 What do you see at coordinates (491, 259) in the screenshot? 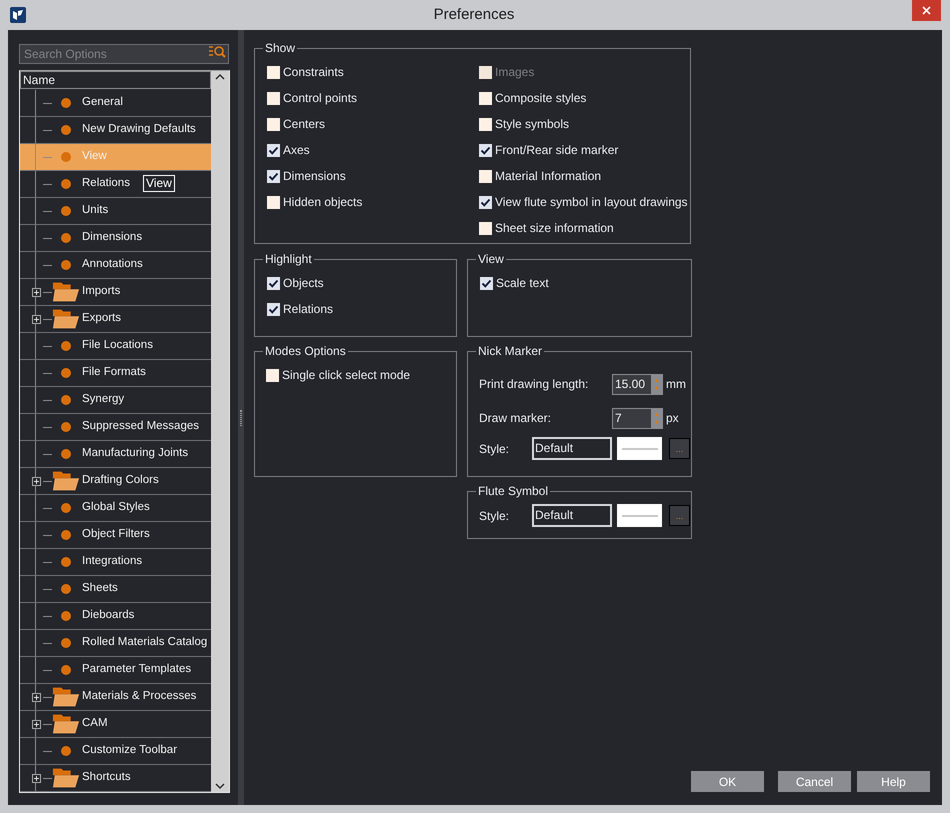
I see `group-title: View` at bounding box center [491, 259].